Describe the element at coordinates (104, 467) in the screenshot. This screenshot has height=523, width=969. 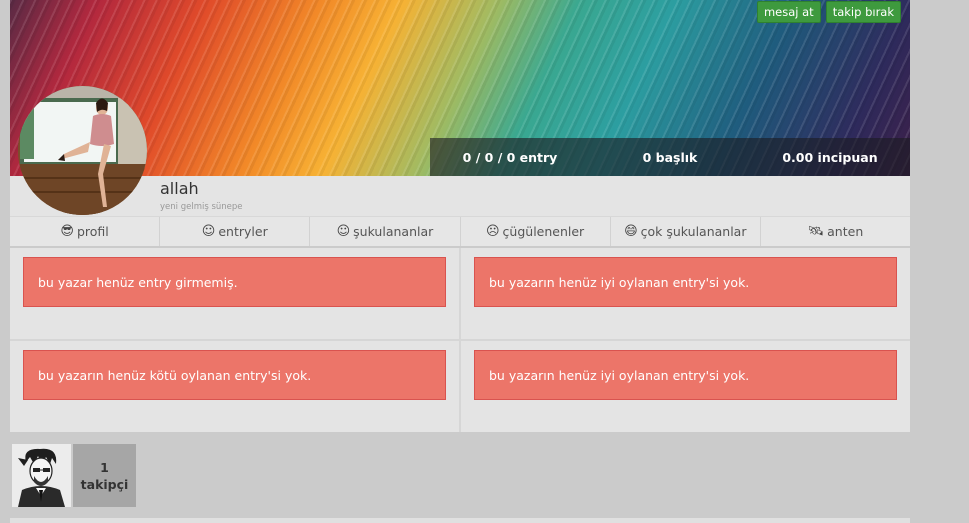
I see `follower-count: 1` at that location.